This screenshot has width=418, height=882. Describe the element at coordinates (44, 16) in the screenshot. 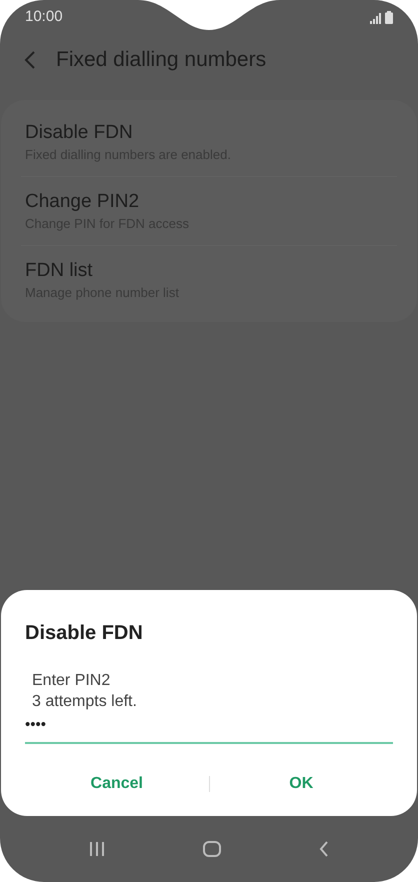

I see `status-time: 10:00` at that location.